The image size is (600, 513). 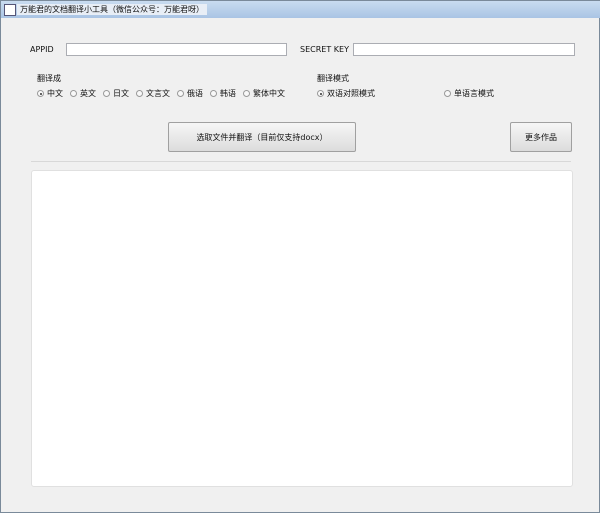 What do you see at coordinates (55, 93) in the screenshot?
I see `radio-label: 中文` at bounding box center [55, 93].